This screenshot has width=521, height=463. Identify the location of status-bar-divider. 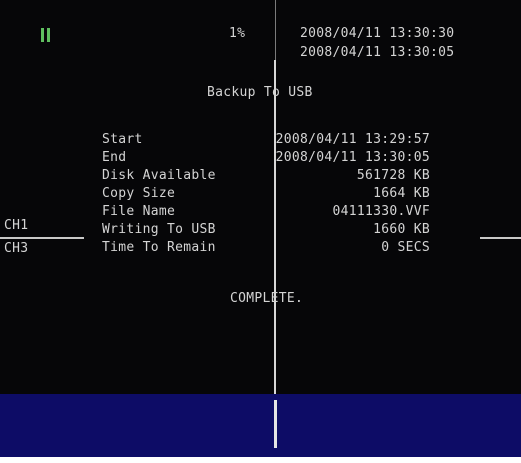
(275, 424).